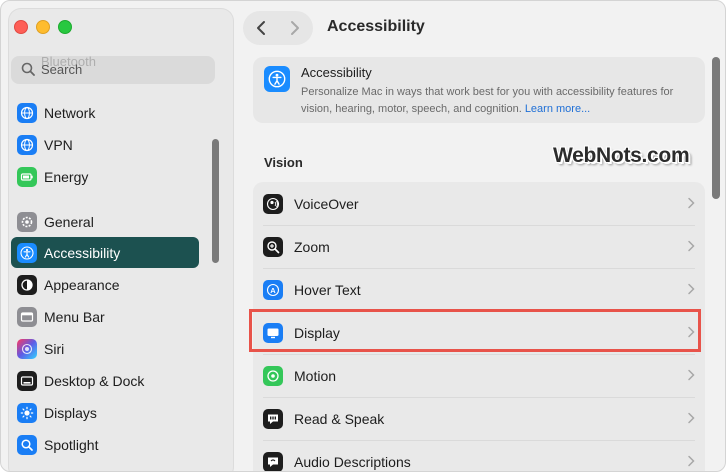  Describe the element at coordinates (105, 176) in the screenshot. I see `sidebar-item-energy: Energy` at that location.